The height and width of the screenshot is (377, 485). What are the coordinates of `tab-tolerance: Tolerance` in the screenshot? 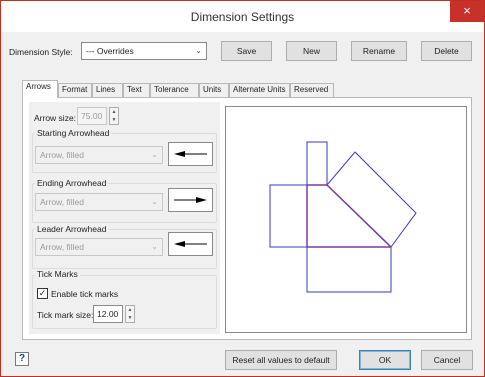 It's located at (174, 90).